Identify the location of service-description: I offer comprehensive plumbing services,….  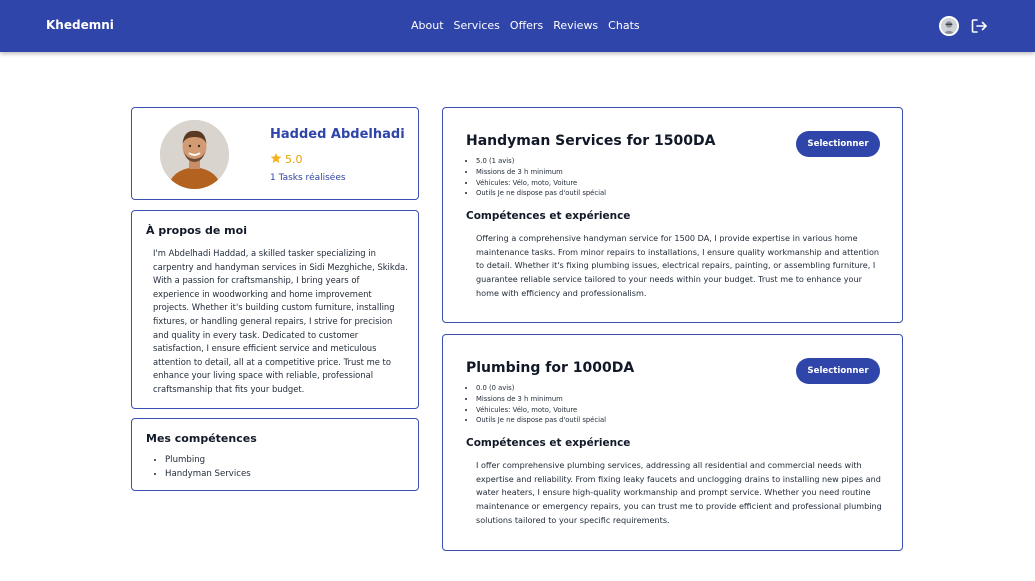
(679, 492).